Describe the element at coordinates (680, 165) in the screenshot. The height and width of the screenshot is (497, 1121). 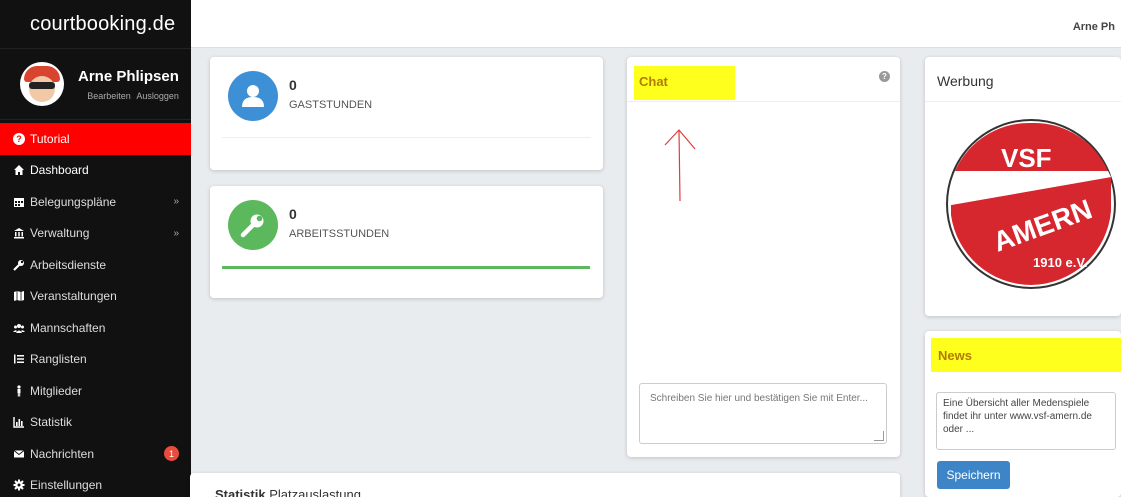
I see `arrow-annotation-icon` at that location.